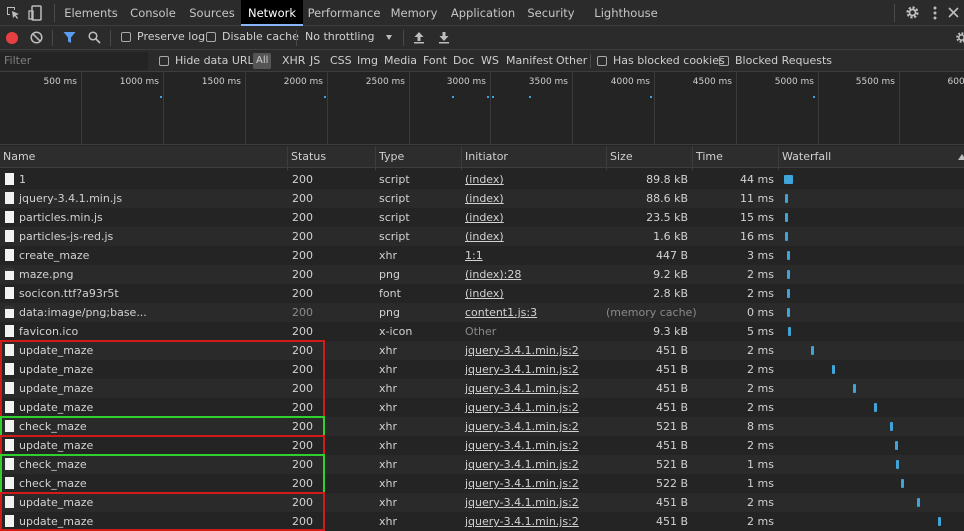 Image resolution: width=964 pixels, height=531 pixels. I want to click on network-settings-gear-icon, so click(959, 37).